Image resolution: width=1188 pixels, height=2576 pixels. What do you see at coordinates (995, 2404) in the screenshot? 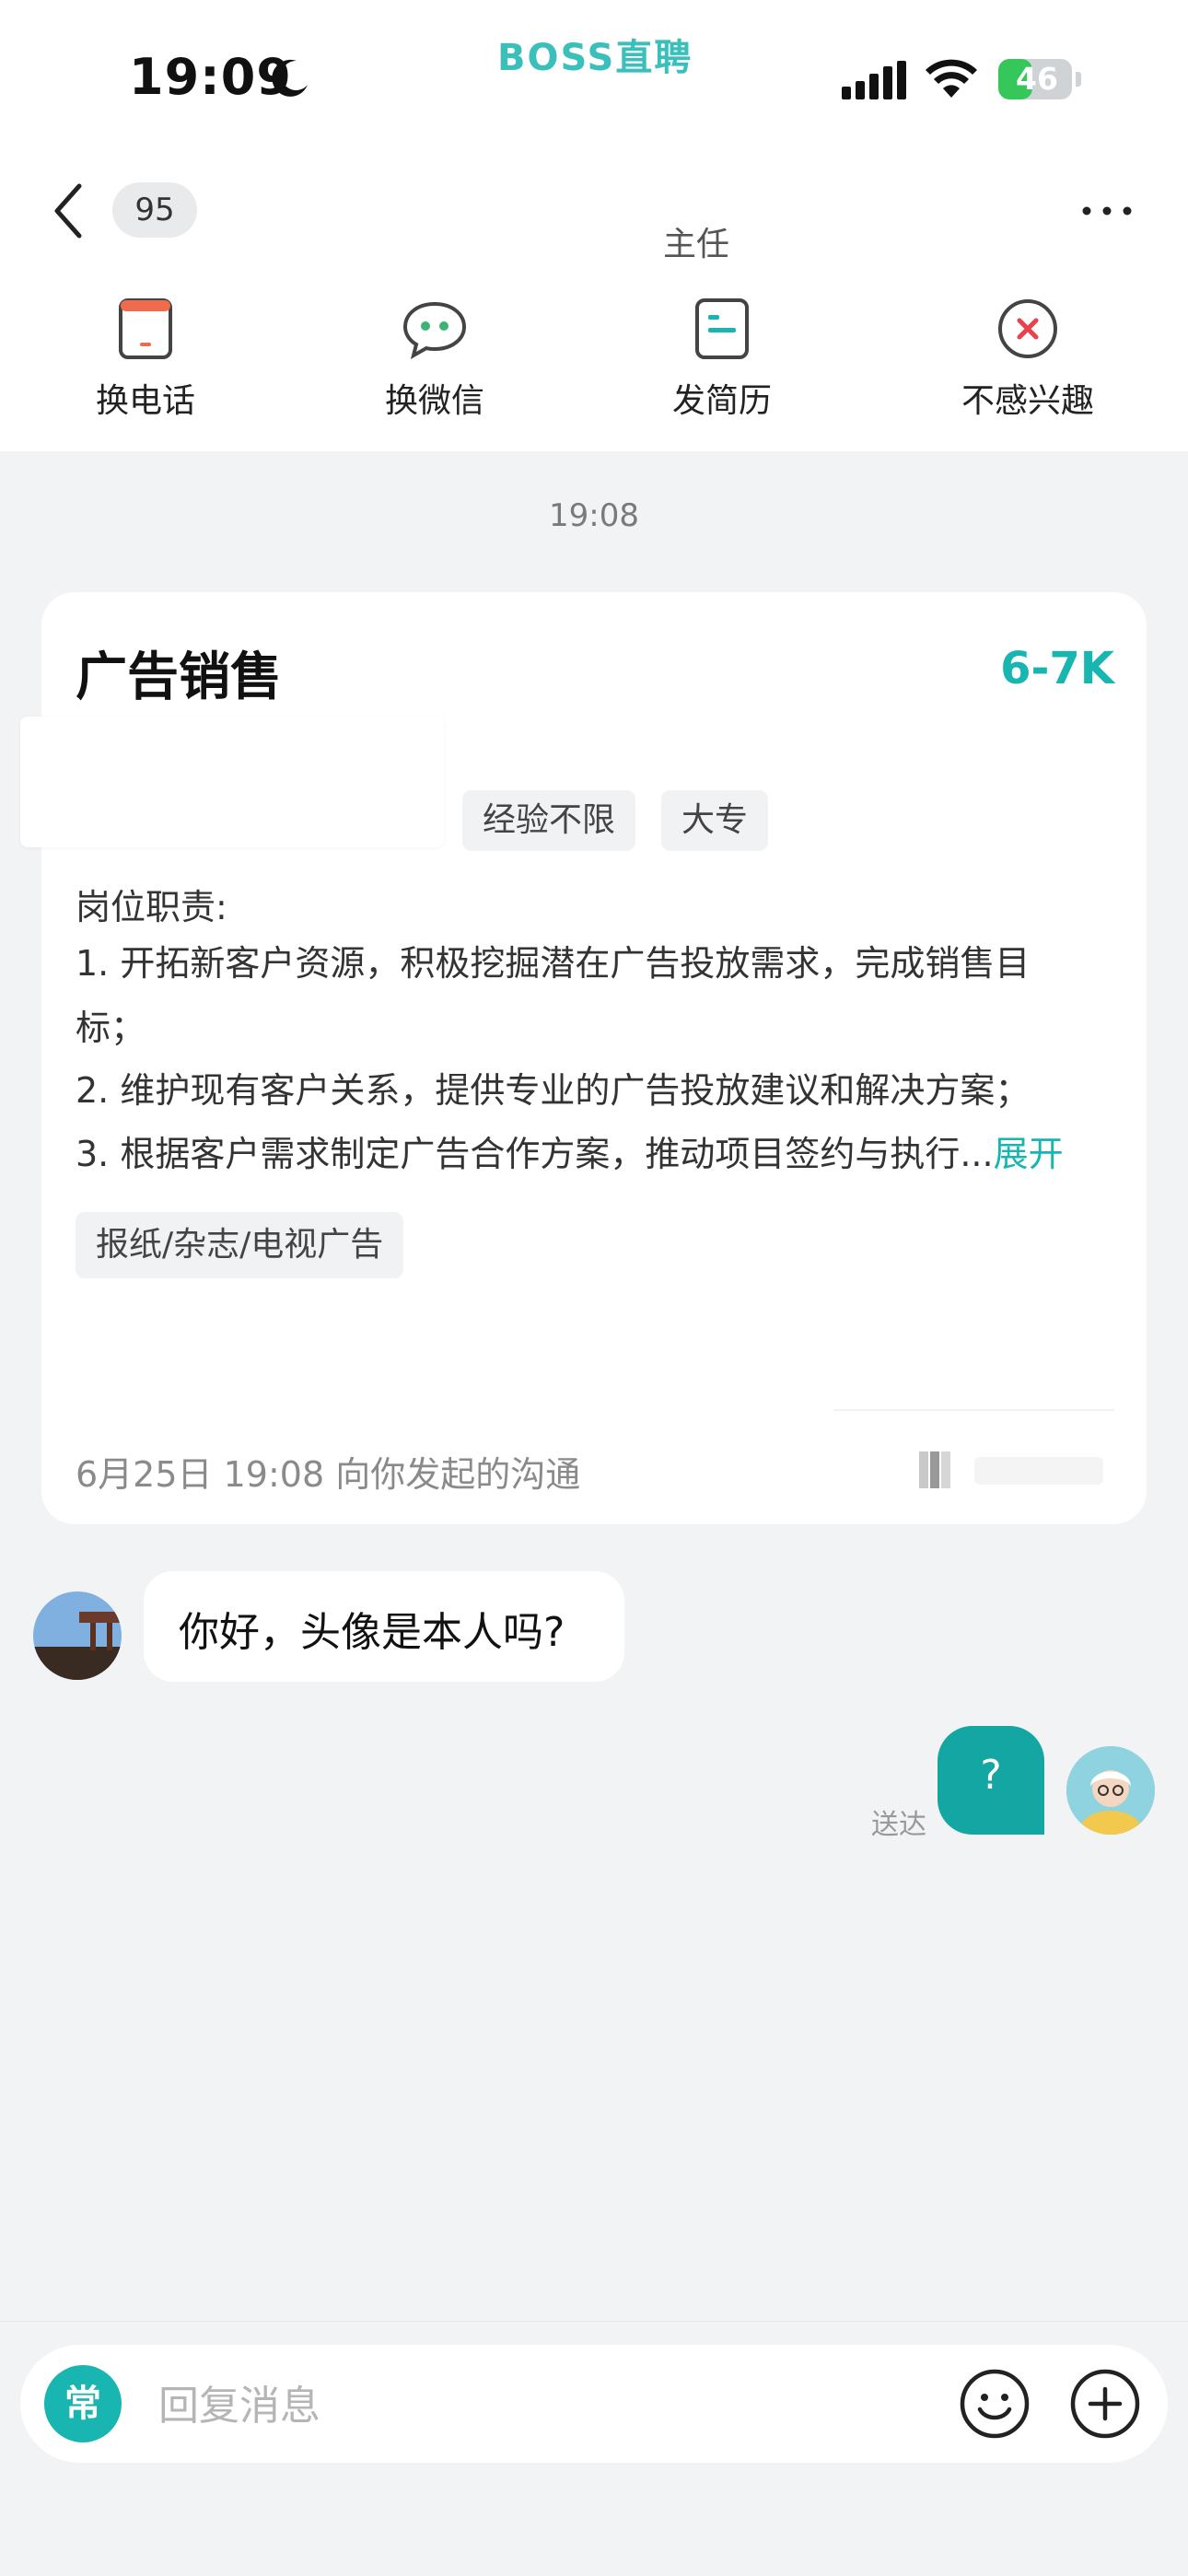
I see `emoji-icon` at bounding box center [995, 2404].